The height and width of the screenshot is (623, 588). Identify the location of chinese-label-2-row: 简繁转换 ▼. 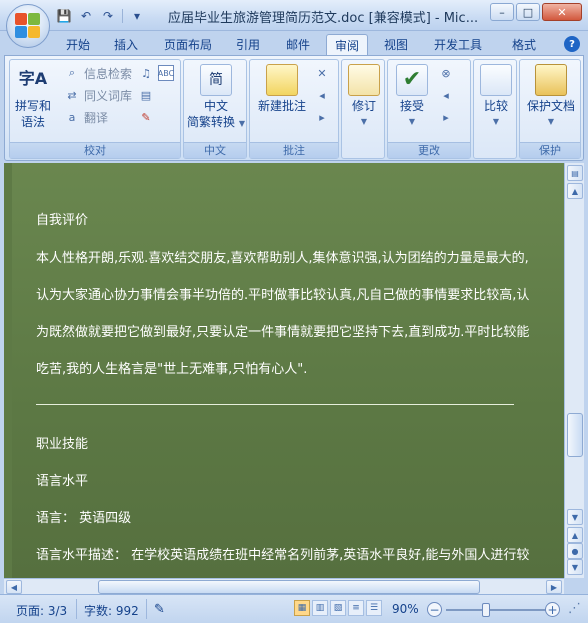
(216, 123).